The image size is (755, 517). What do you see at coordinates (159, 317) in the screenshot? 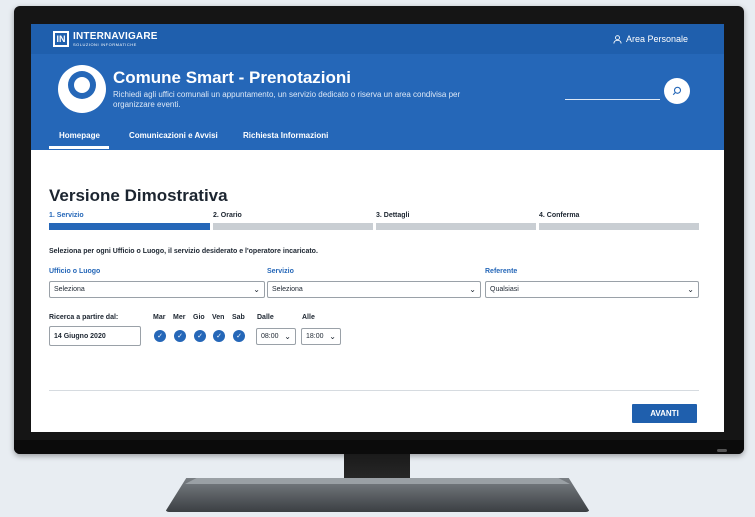
I see `day-label-mar: Mar` at bounding box center [159, 317].